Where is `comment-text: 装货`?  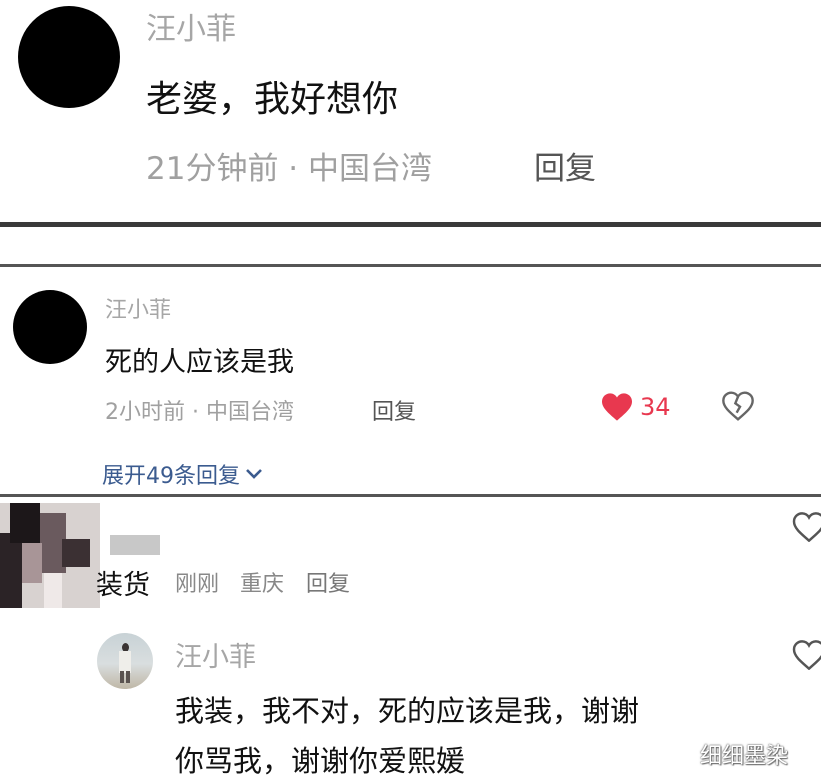 comment-text: 装货 is located at coordinates (123, 585).